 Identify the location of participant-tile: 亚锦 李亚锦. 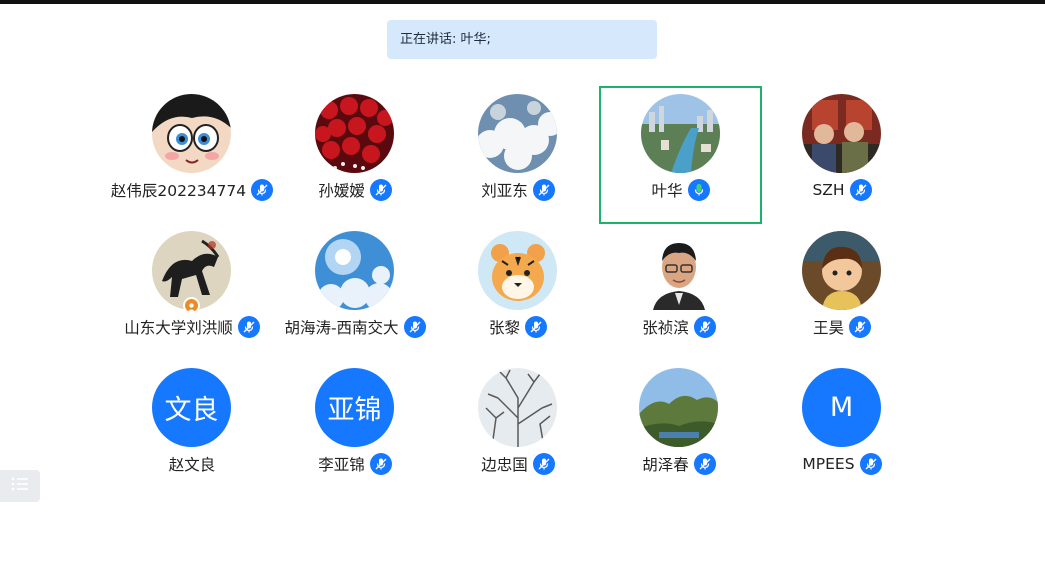
(355, 429).